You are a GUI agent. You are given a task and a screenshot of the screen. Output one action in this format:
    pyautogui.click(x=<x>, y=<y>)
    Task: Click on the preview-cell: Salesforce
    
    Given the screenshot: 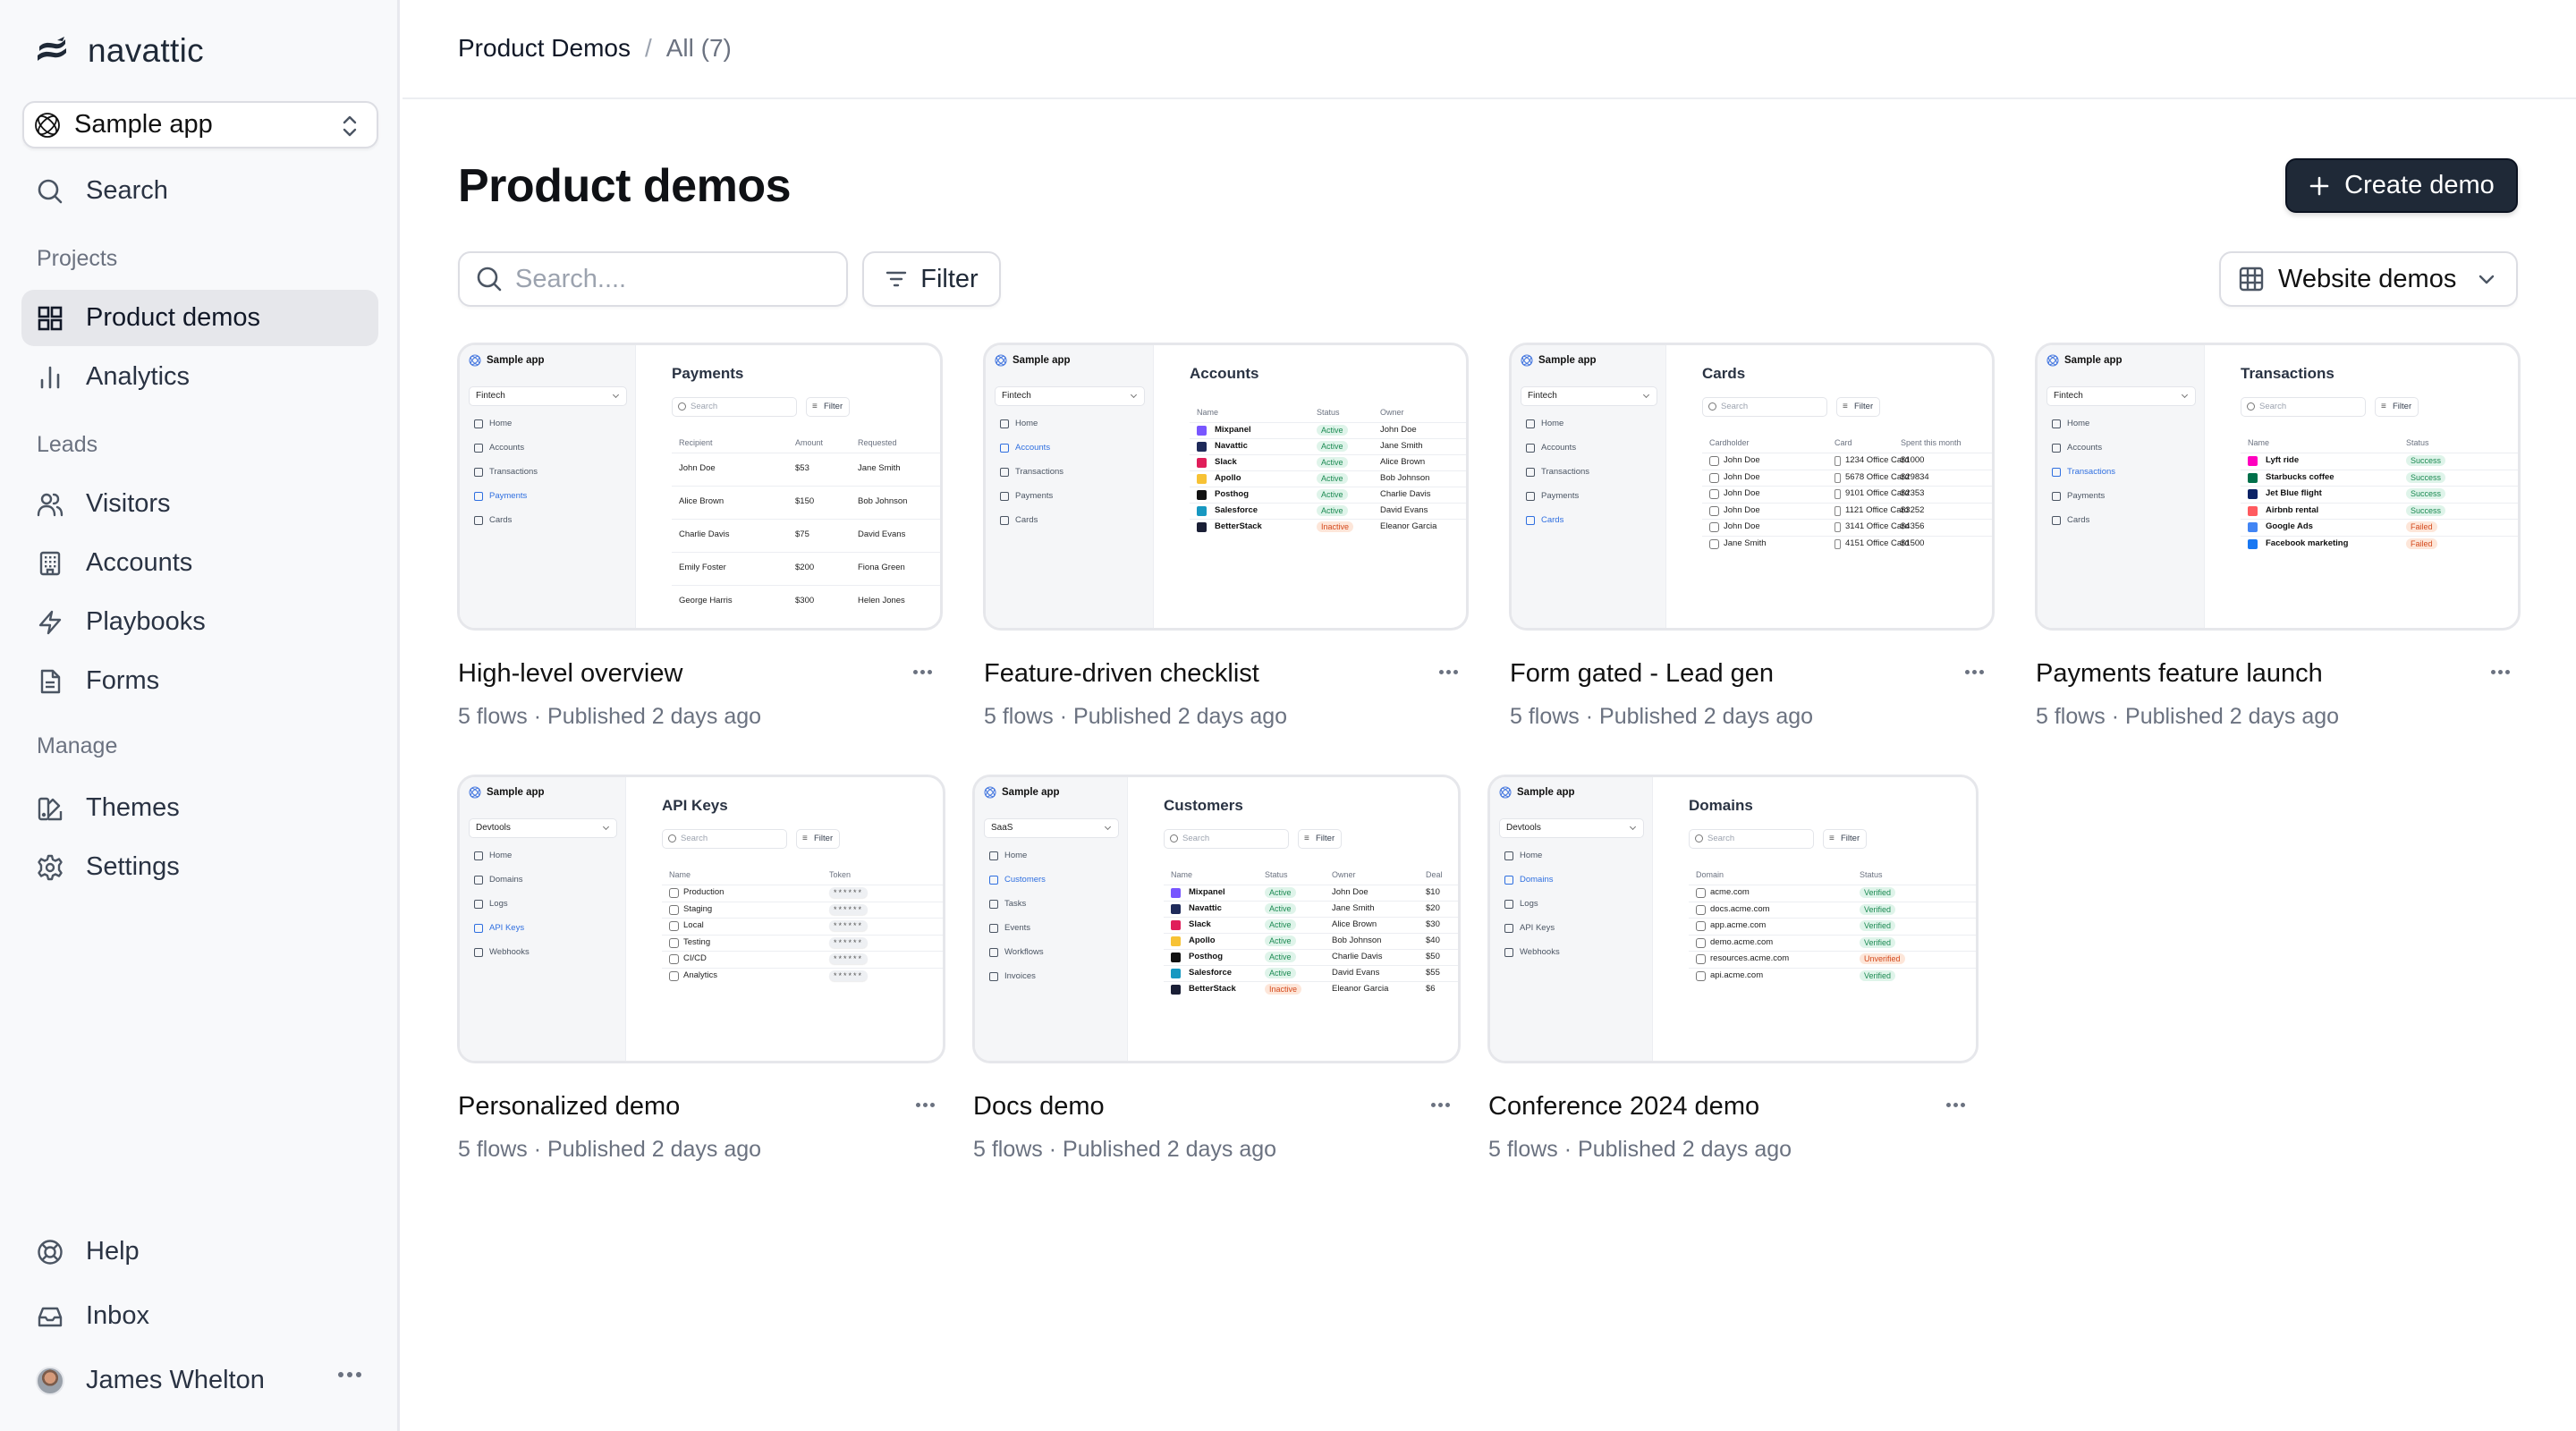 What is the action you would take?
    pyautogui.click(x=1236, y=510)
    